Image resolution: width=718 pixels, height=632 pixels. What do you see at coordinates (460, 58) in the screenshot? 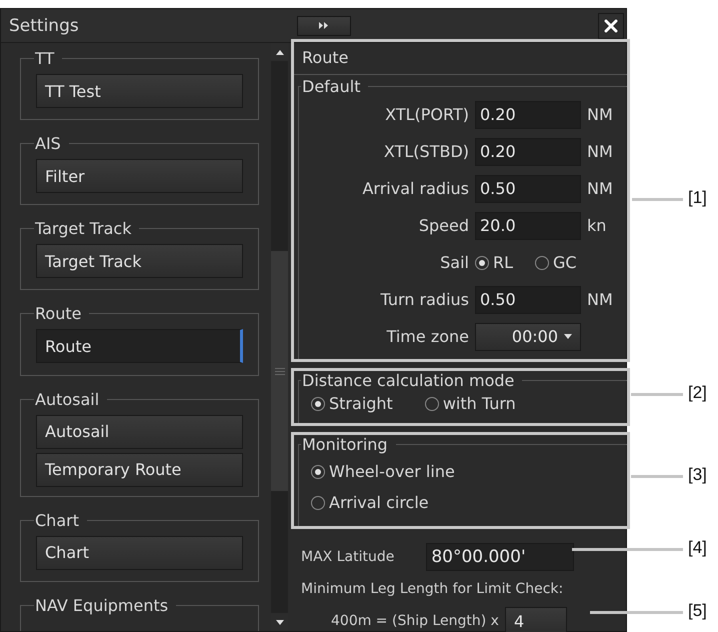
I see `section-title: Route` at bounding box center [460, 58].